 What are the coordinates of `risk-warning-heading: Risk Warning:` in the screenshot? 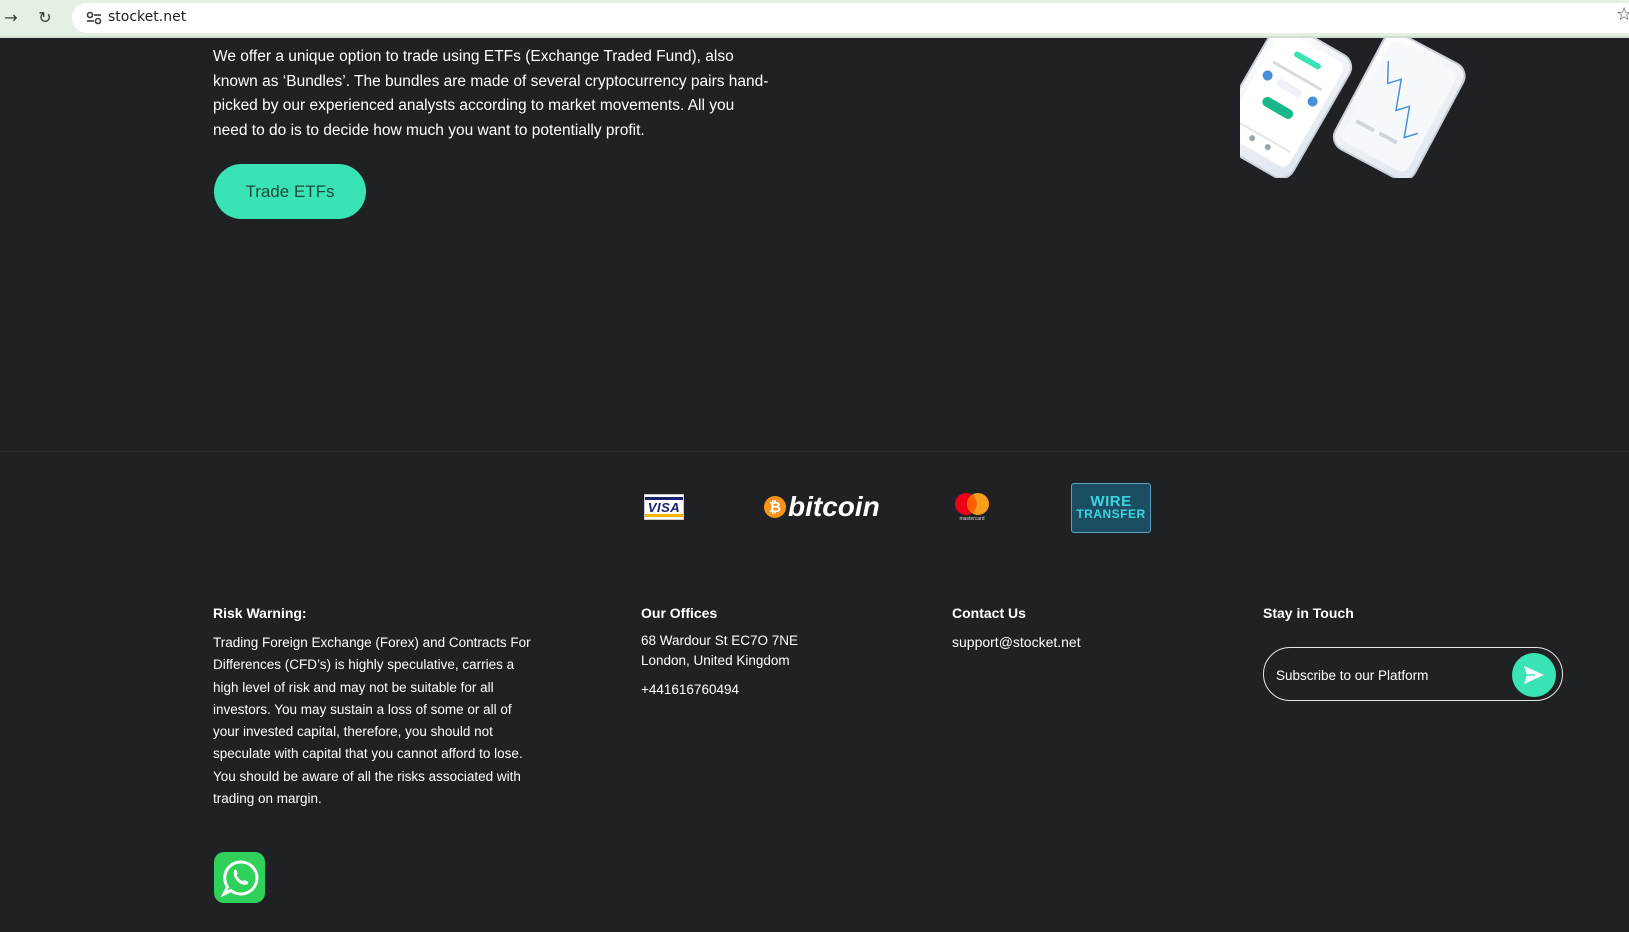 It's located at (260, 613).